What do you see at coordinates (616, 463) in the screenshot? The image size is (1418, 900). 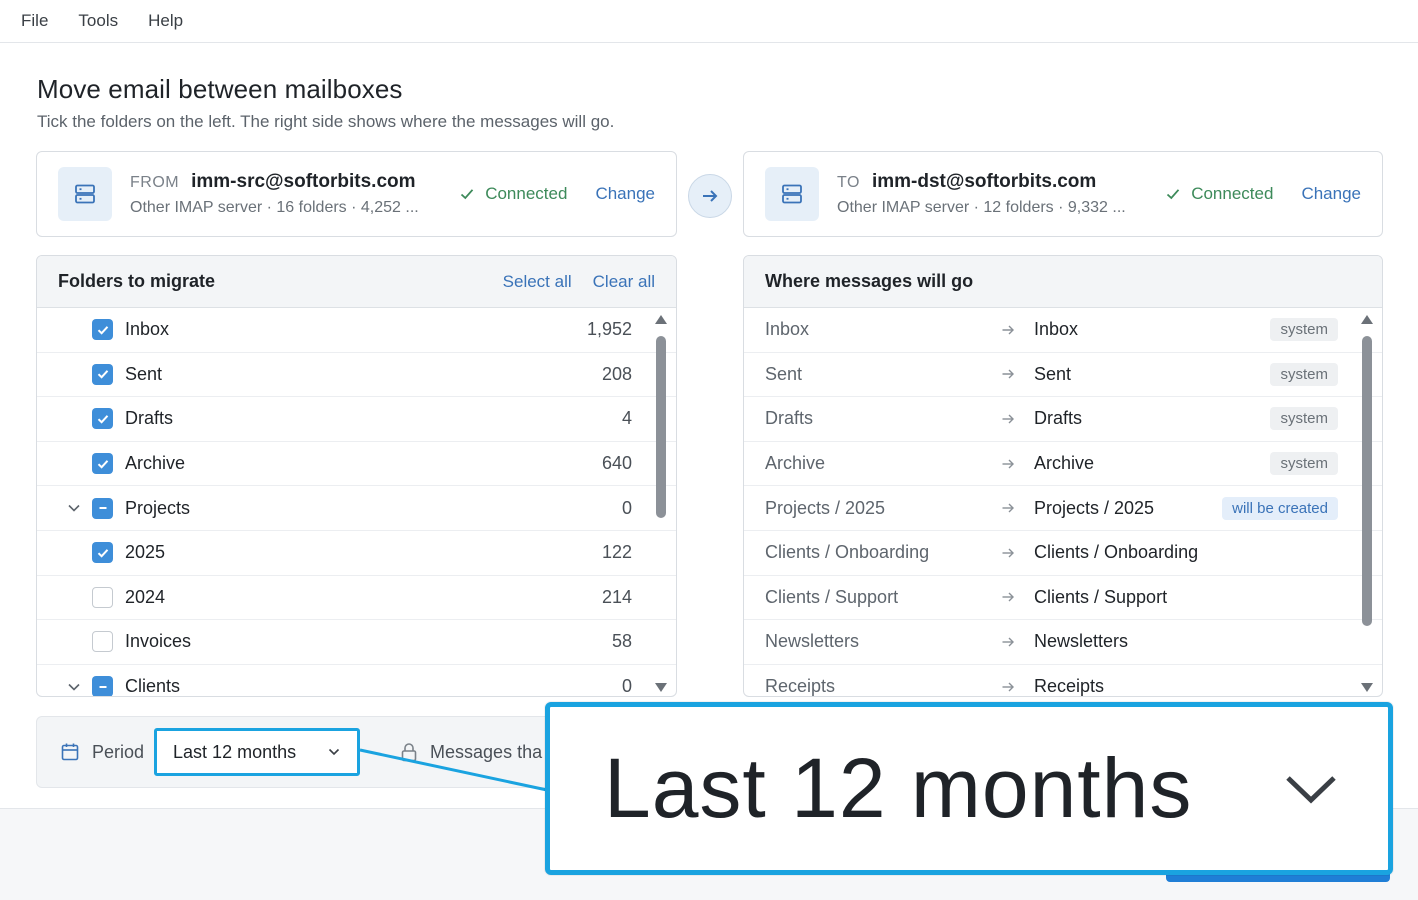 I see `folder-count: 640` at bounding box center [616, 463].